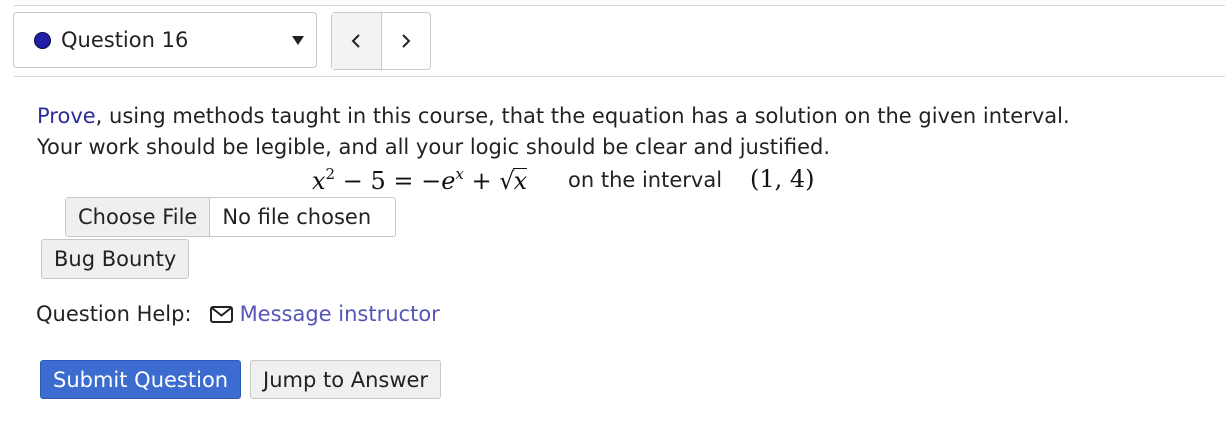  Describe the element at coordinates (138, 217) in the screenshot. I see `choose-file-button: Choose File` at that location.